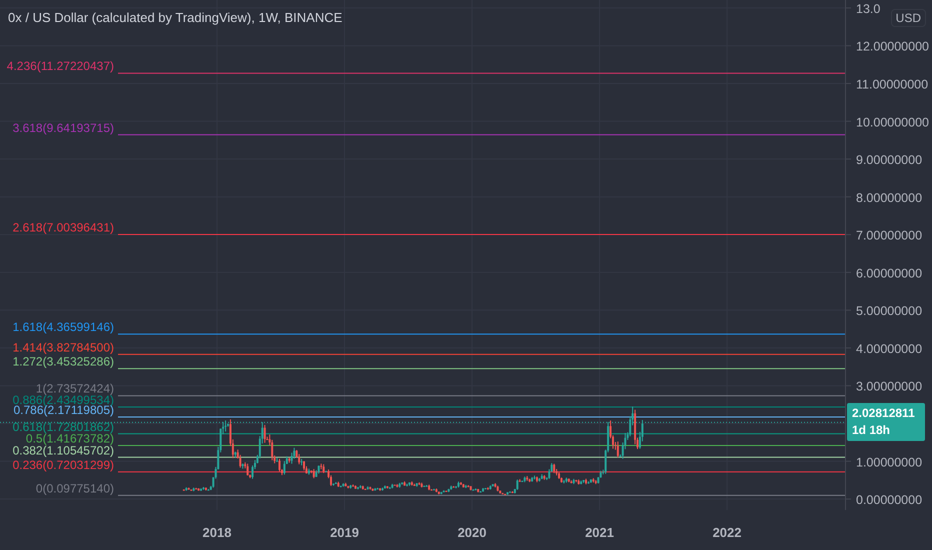 The height and width of the screenshot is (550, 932). Describe the element at coordinates (599, 532) in the screenshot. I see `x-tick-label: 2021` at that location.